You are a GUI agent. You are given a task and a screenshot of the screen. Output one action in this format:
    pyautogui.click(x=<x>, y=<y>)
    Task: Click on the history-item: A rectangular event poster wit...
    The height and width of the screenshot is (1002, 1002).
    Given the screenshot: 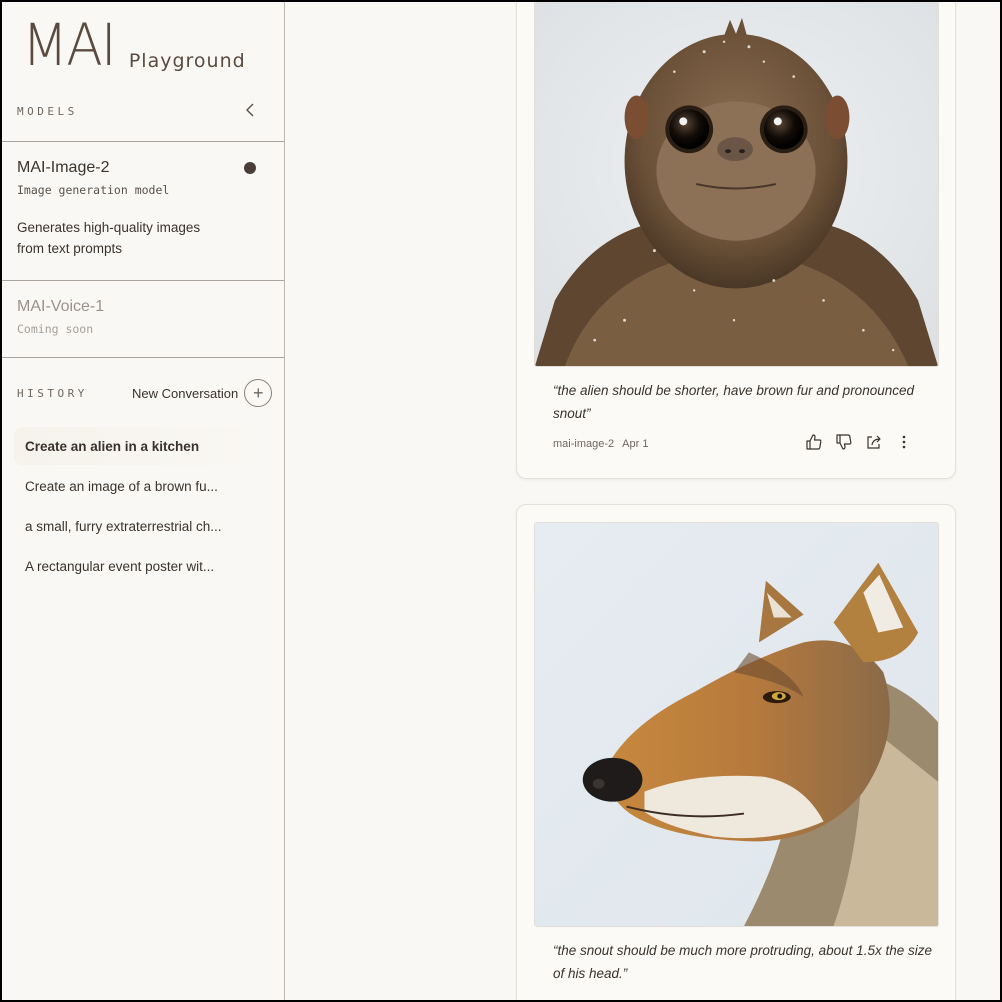 What is the action you would take?
    pyautogui.click(x=141, y=566)
    